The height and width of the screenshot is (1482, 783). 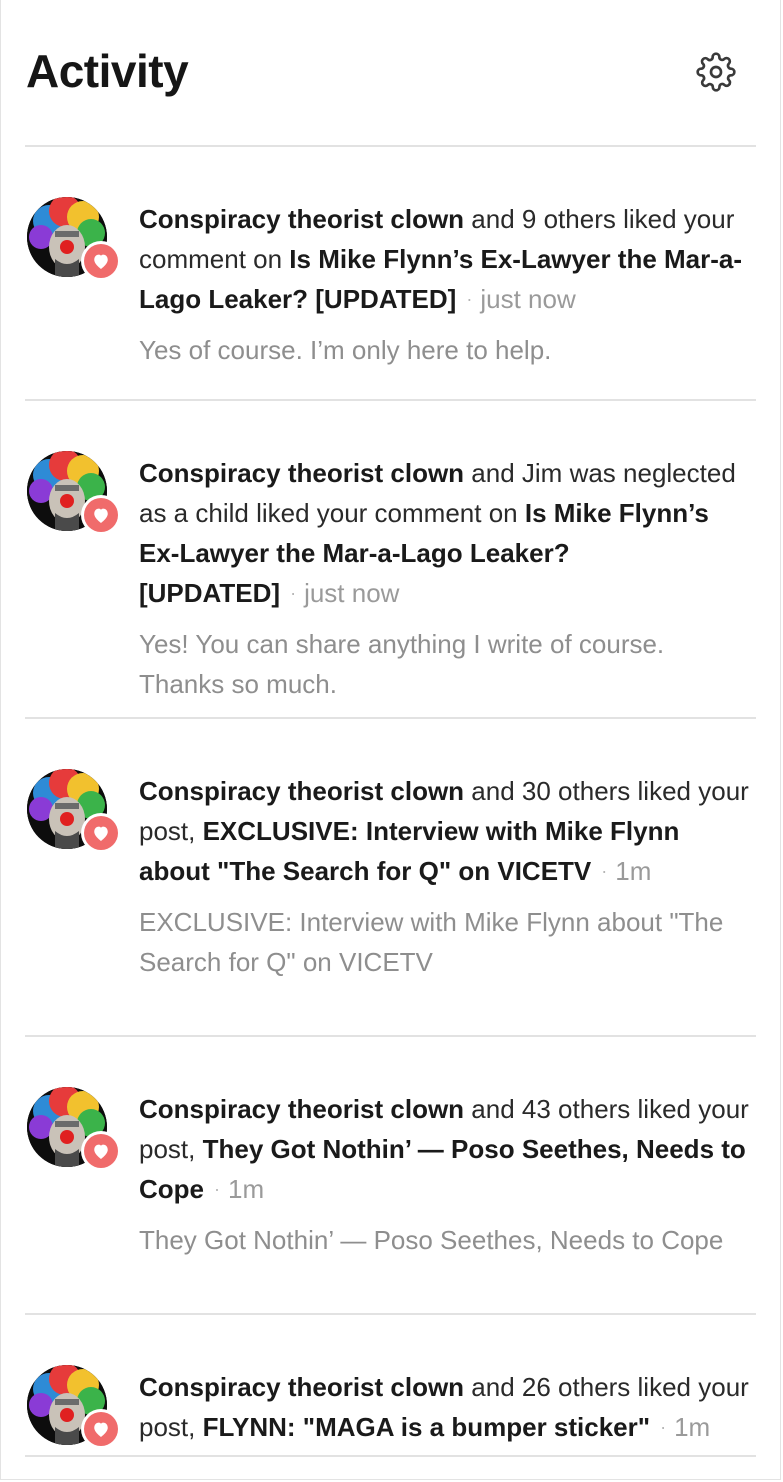 What do you see at coordinates (107, 71) in the screenshot?
I see `page-title: Activity` at bounding box center [107, 71].